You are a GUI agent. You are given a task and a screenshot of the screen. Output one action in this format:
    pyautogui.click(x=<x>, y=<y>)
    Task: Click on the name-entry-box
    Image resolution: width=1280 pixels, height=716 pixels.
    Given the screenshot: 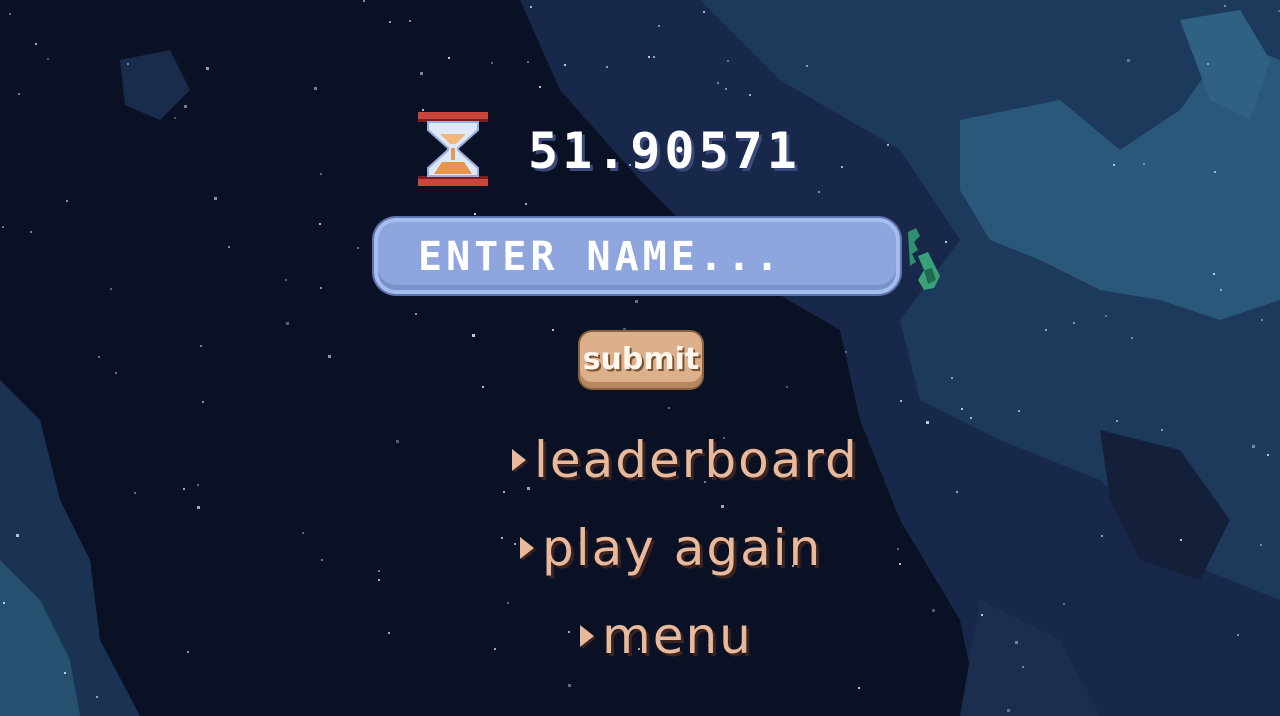 What is the action you would take?
    pyautogui.click(x=637, y=256)
    